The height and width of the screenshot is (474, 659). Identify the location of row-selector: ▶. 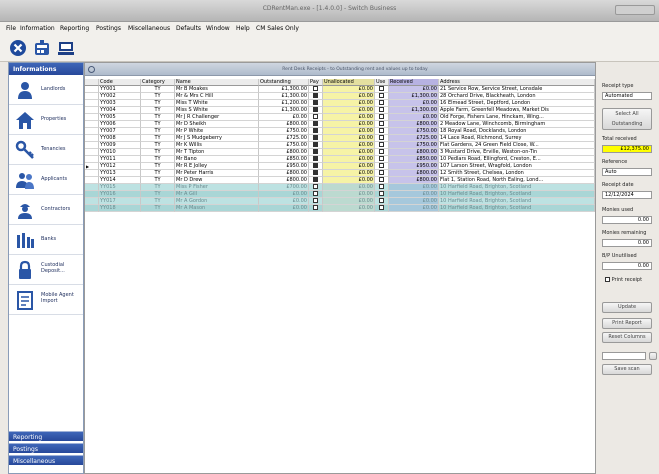
(92, 166).